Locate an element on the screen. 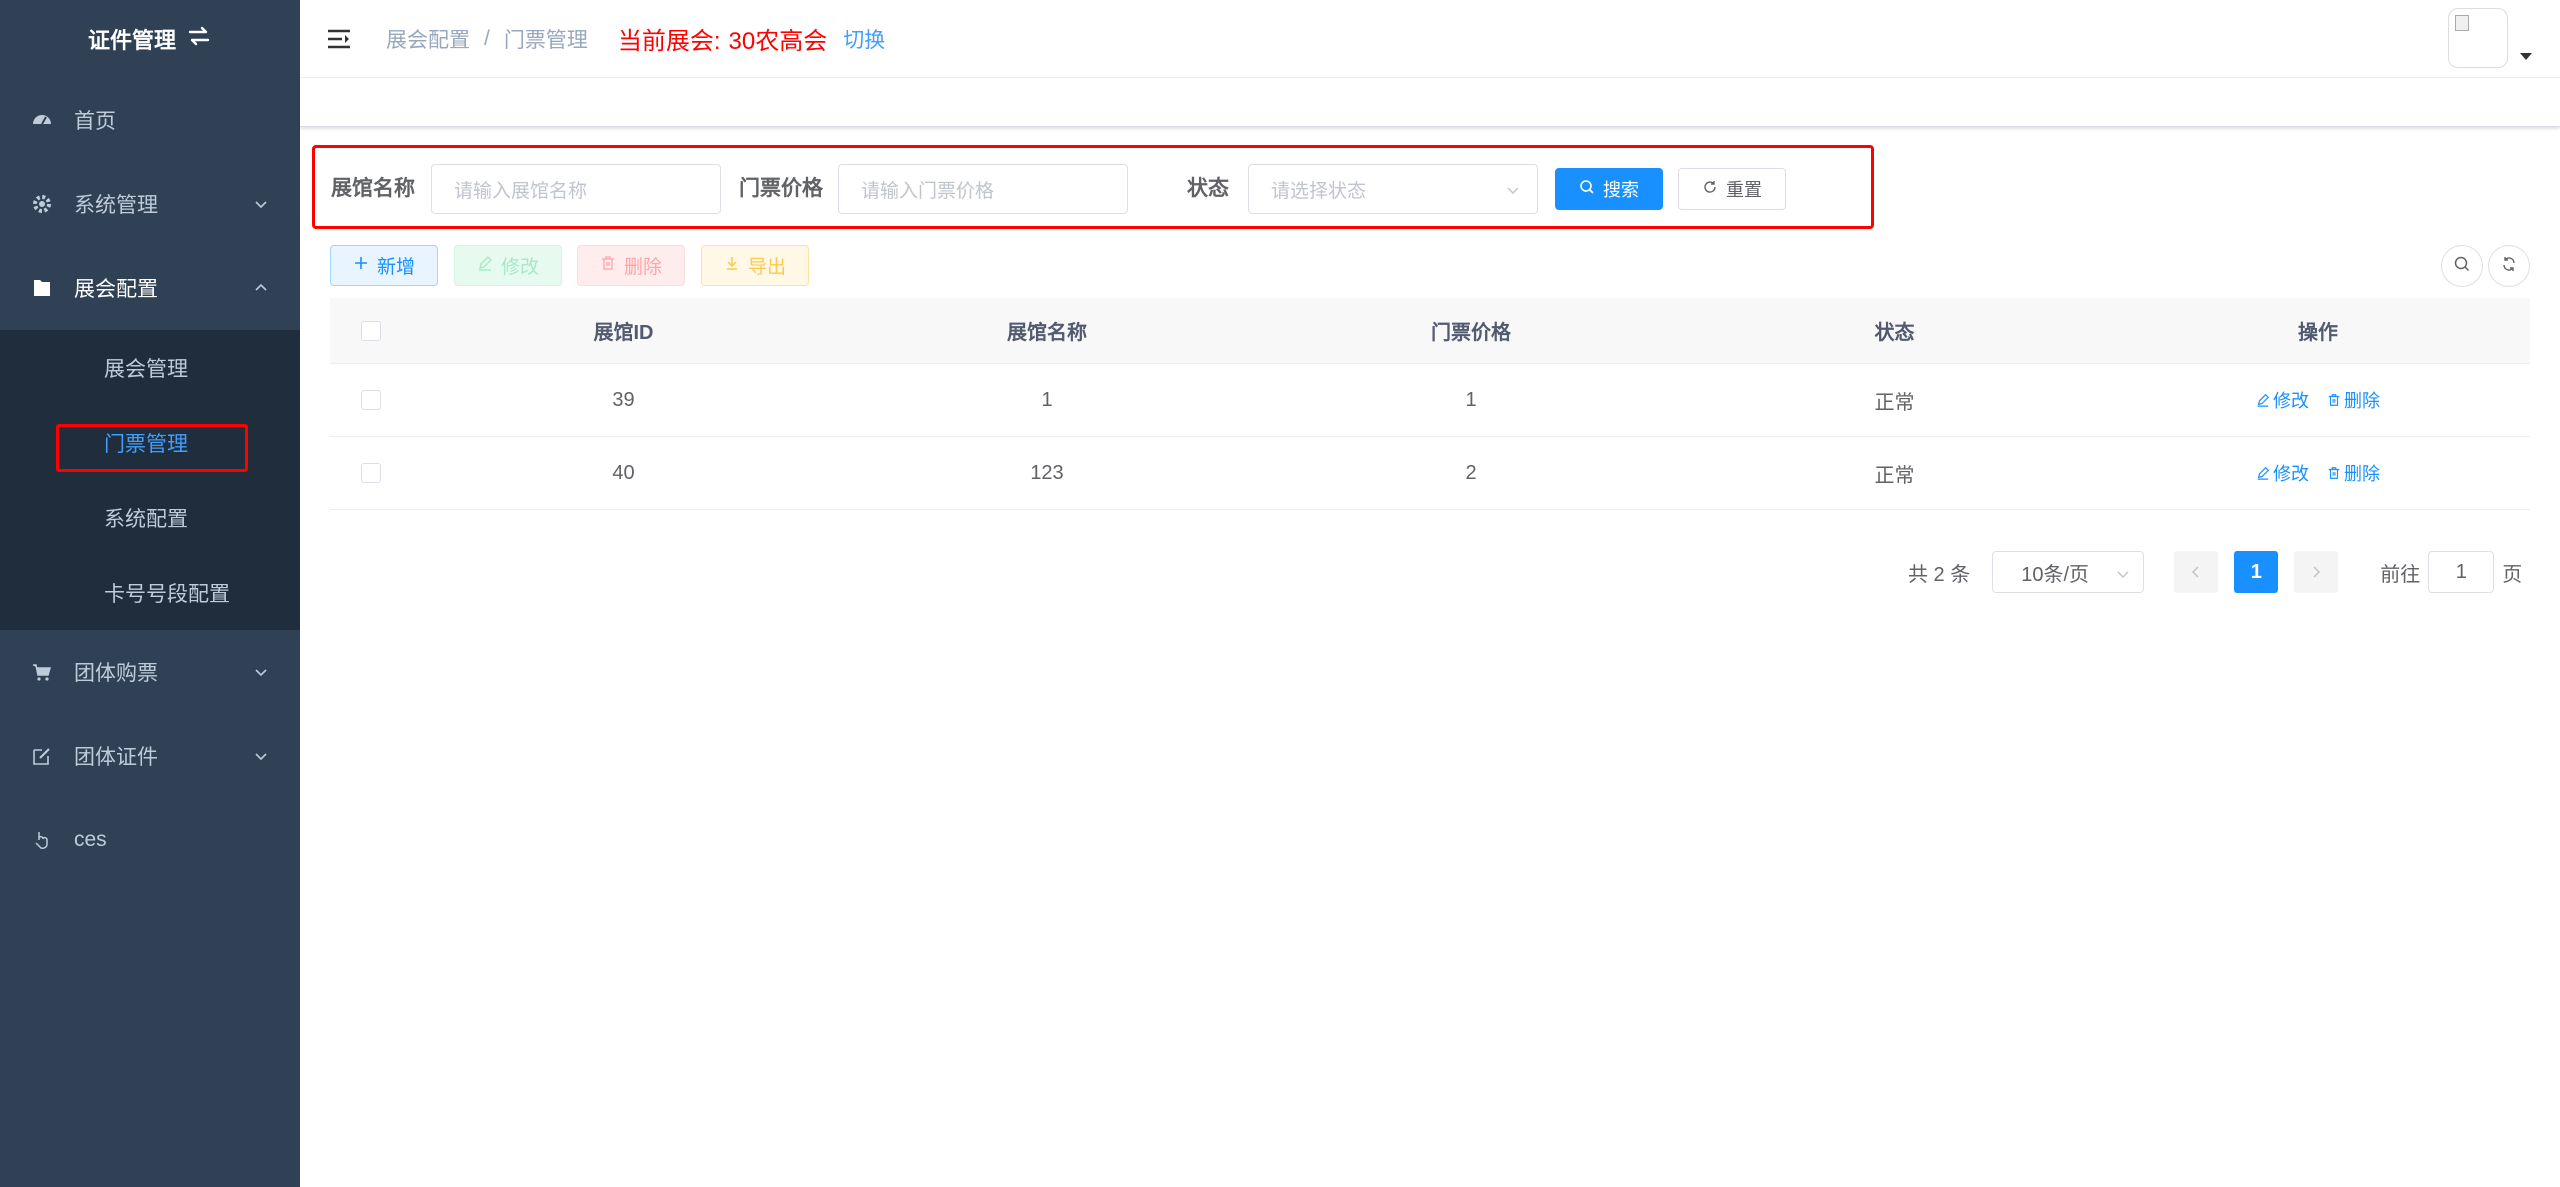  chevron-right-icon is located at coordinates (2317, 572).